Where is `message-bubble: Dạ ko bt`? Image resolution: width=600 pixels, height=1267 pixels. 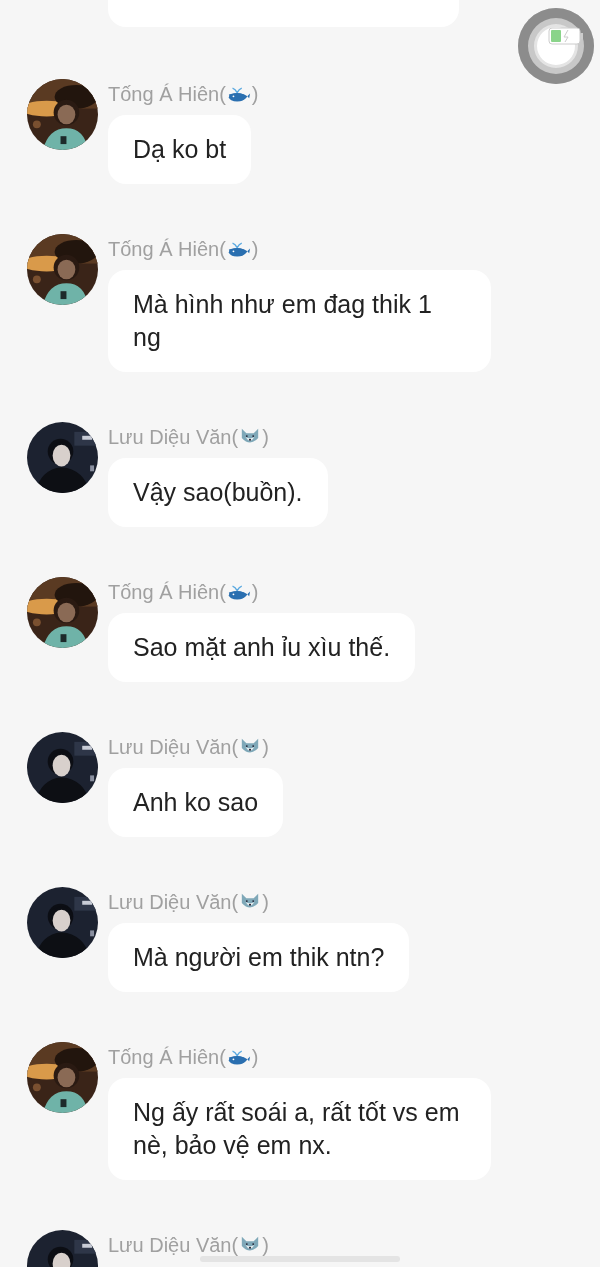 message-bubble: Dạ ko bt is located at coordinates (180, 149).